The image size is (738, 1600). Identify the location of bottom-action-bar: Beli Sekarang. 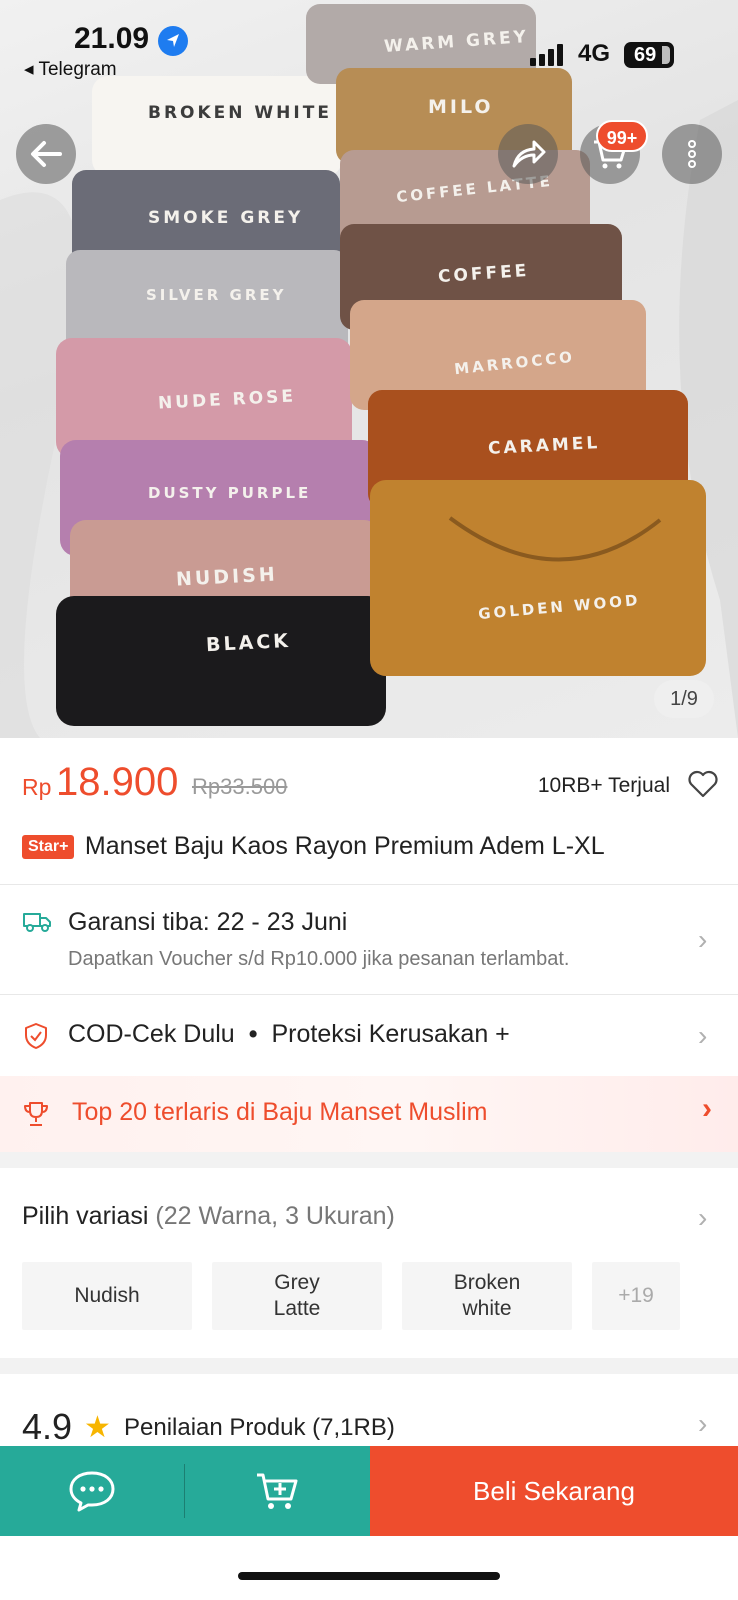
(369, 1491).